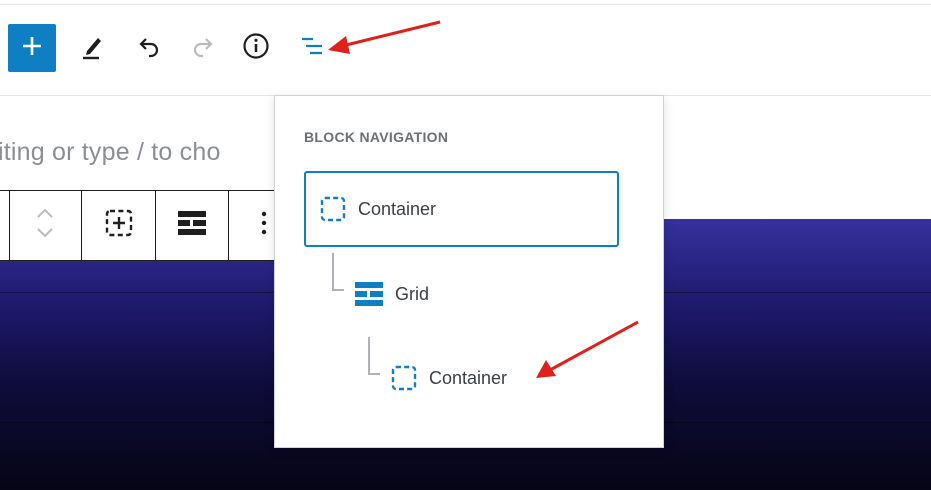 This screenshot has width=931, height=490. I want to click on undo-button, so click(148, 48).